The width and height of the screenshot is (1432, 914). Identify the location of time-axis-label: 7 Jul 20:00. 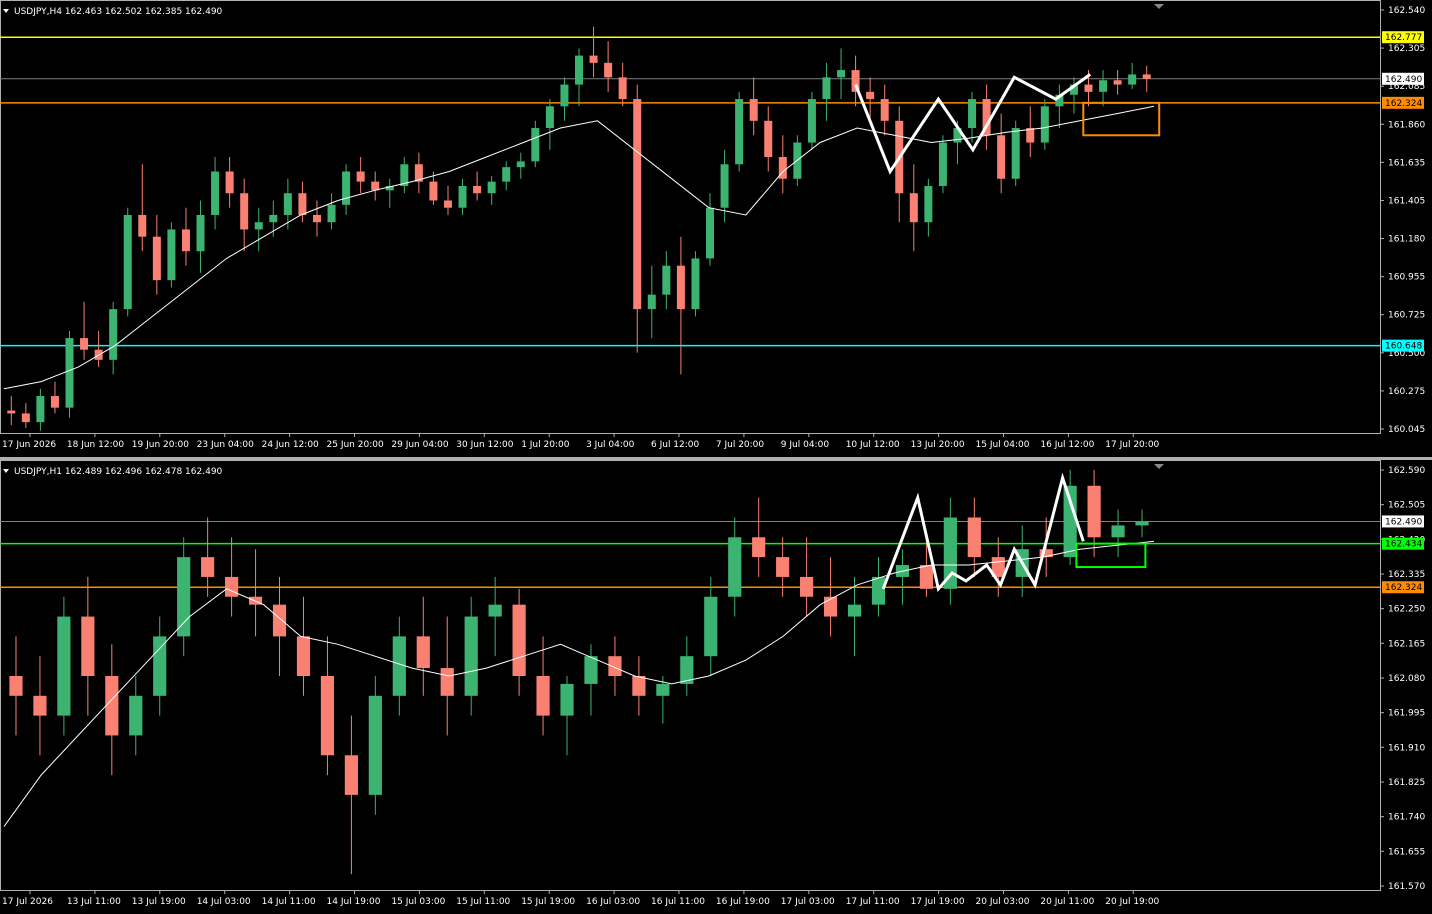
(740, 445).